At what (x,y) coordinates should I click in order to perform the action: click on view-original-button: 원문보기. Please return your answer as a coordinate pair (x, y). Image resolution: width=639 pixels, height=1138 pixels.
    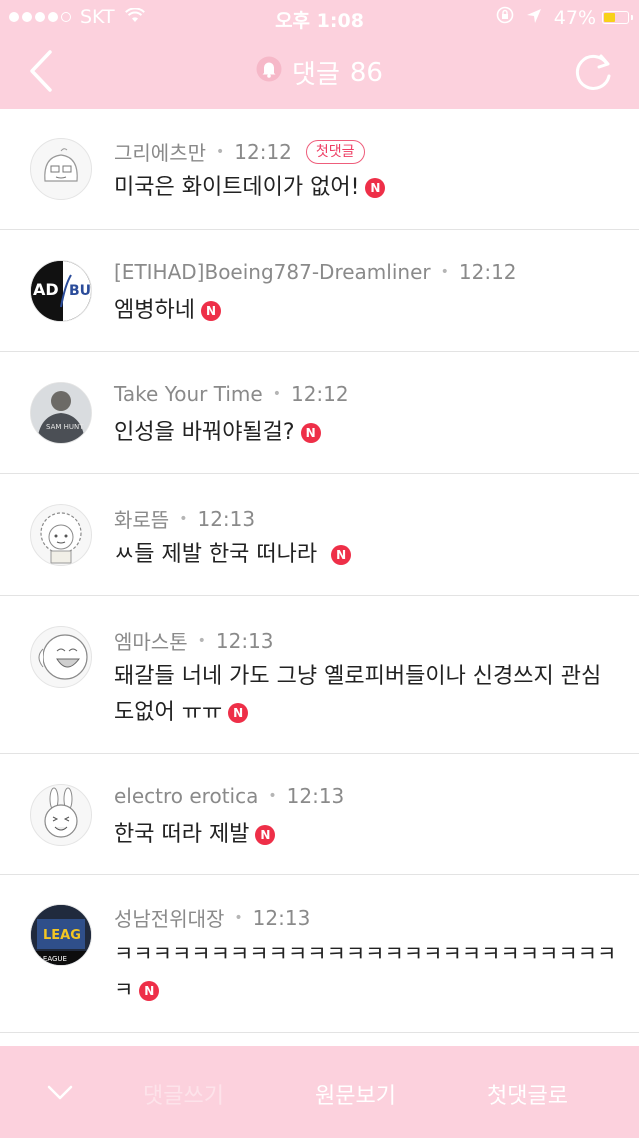
    Looking at the image, I should click on (355, 1094).